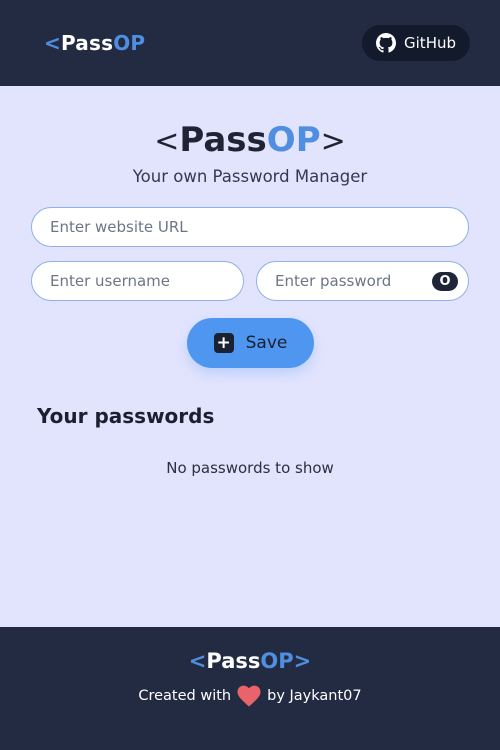 Image resolution: width=500 pixels, height=750 pixels. What do you see at coordinates (223, 343) in the screenshot?
I see `plus-icon: +` at bounding box center [223, 343].